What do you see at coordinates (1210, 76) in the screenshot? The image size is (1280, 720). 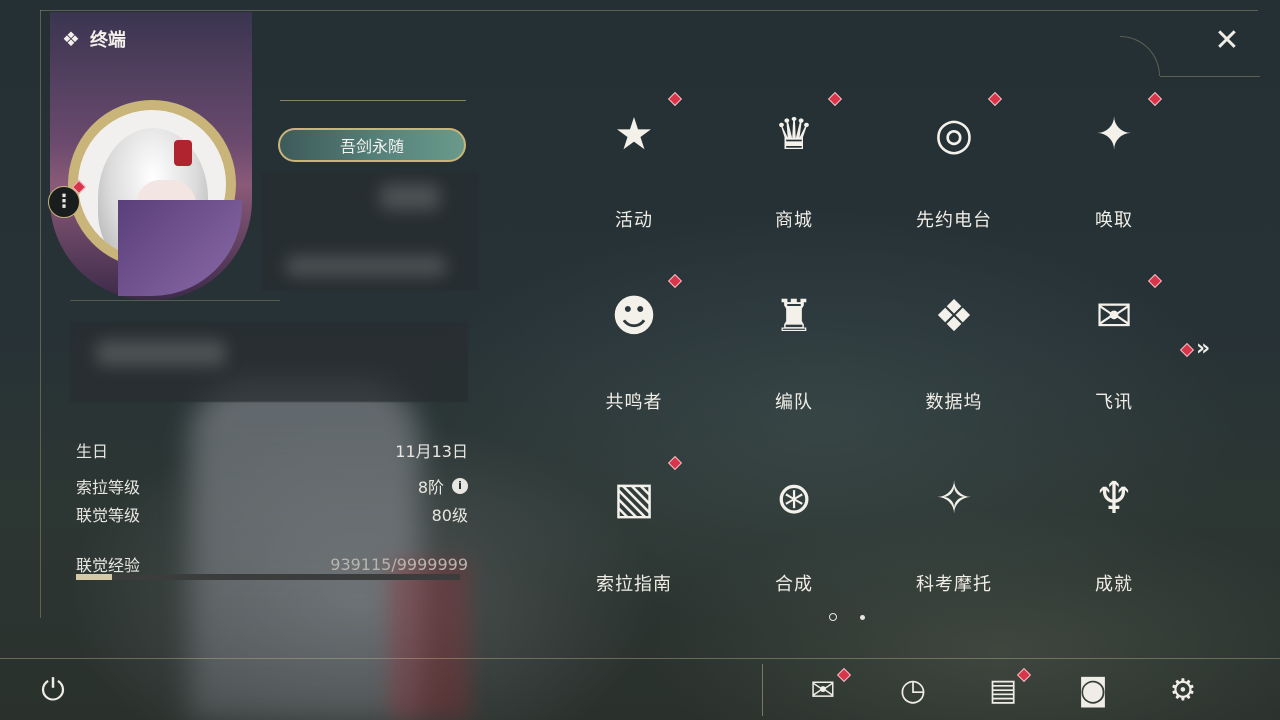 I see `frame-border-right` at bounding box center [1210, 76].